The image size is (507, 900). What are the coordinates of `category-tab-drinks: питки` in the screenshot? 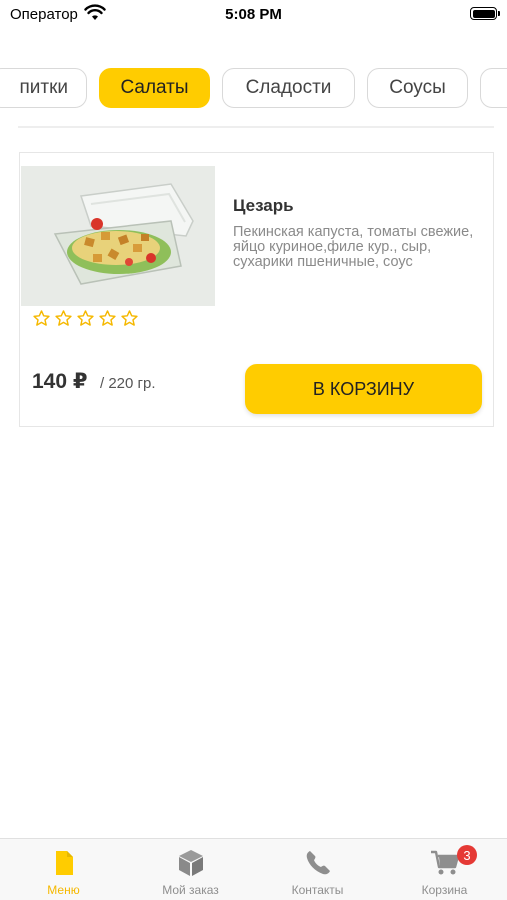 It's located at (43, 88).